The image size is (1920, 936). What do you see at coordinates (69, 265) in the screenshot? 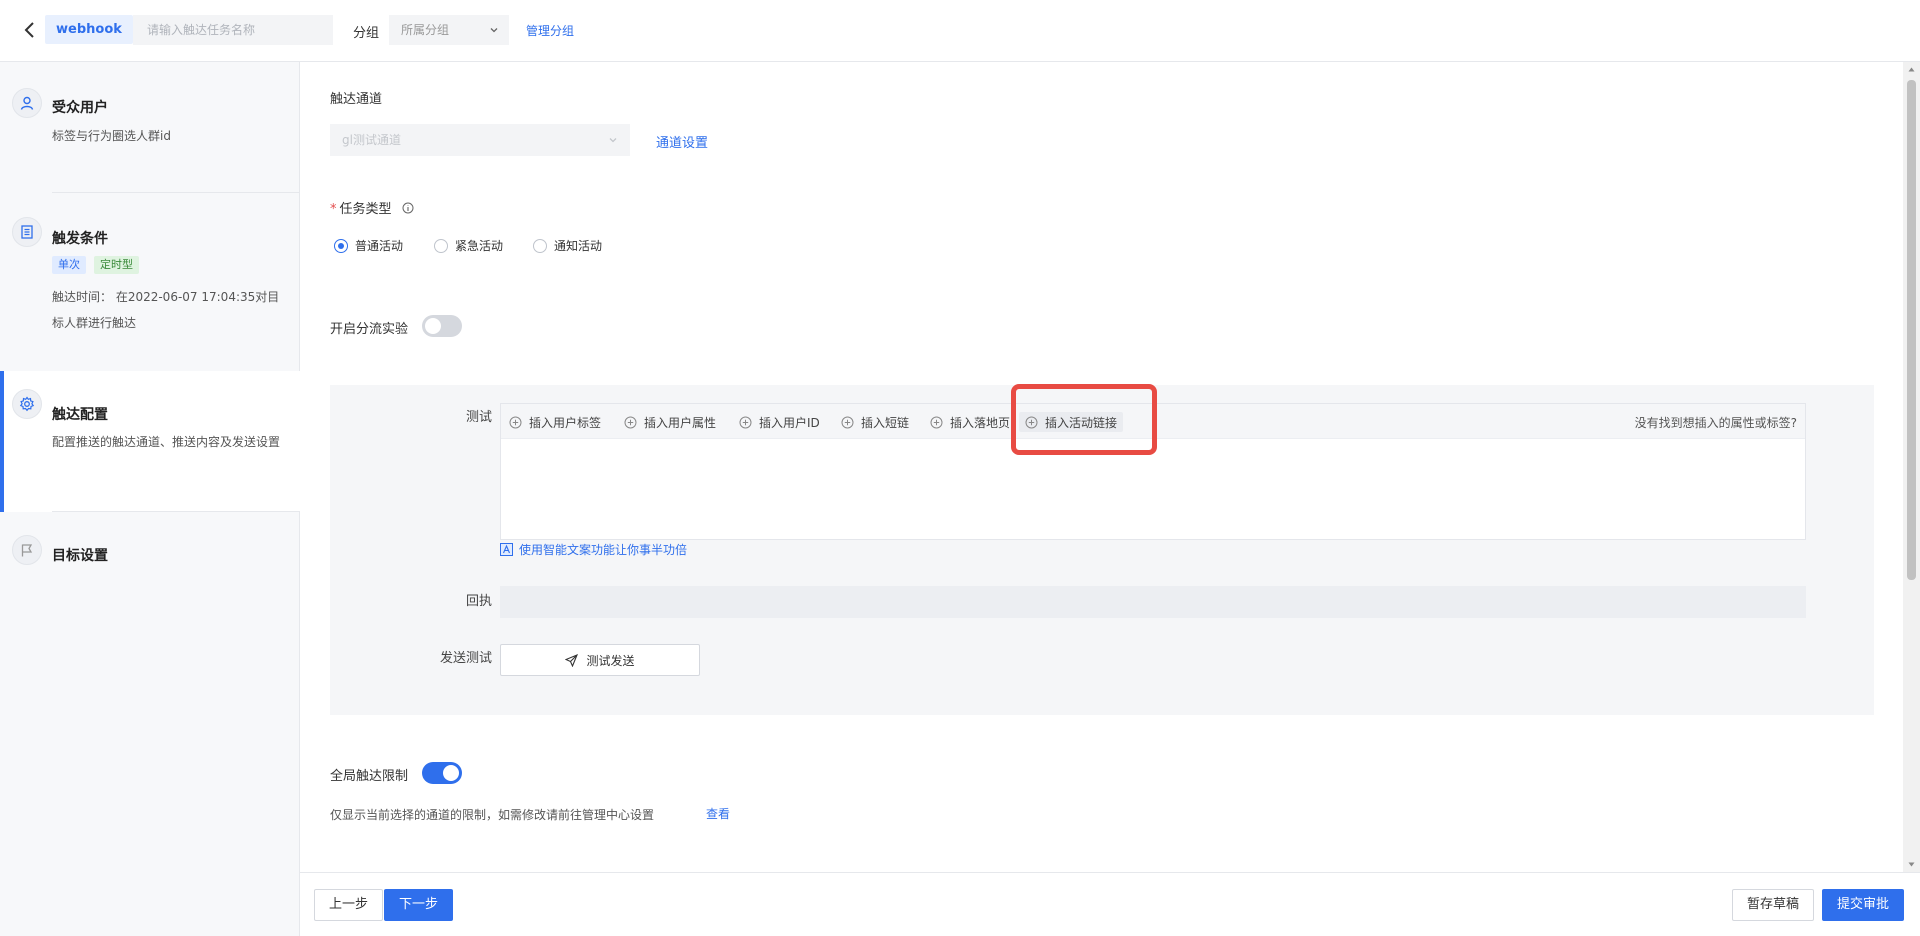
I see `badge-once: 单次` at bounding box center [69, 265].